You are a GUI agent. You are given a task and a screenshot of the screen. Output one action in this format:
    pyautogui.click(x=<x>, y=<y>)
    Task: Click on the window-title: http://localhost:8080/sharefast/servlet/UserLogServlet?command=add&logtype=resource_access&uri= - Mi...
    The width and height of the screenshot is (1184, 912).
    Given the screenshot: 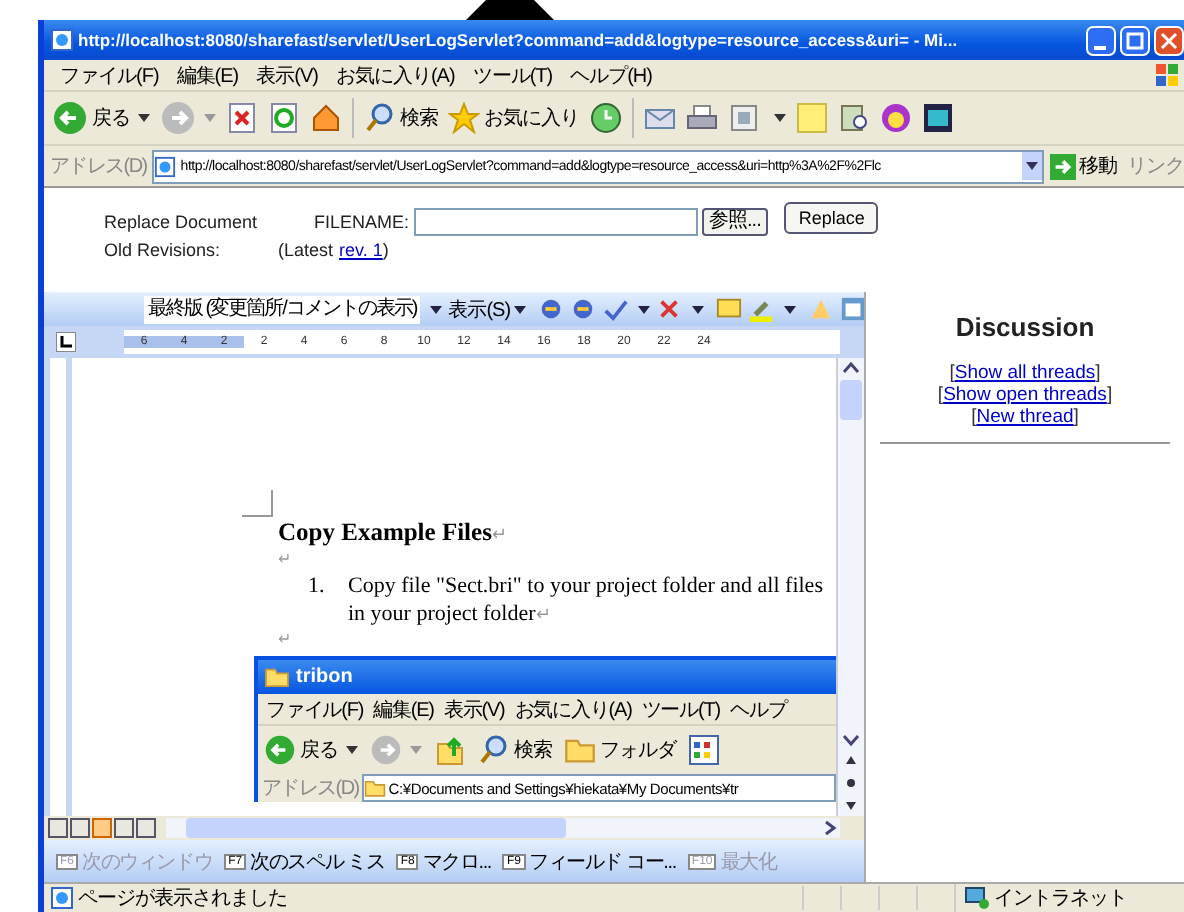 What is the action you would take?
    pyautogui.click(x=519, y=40)
    